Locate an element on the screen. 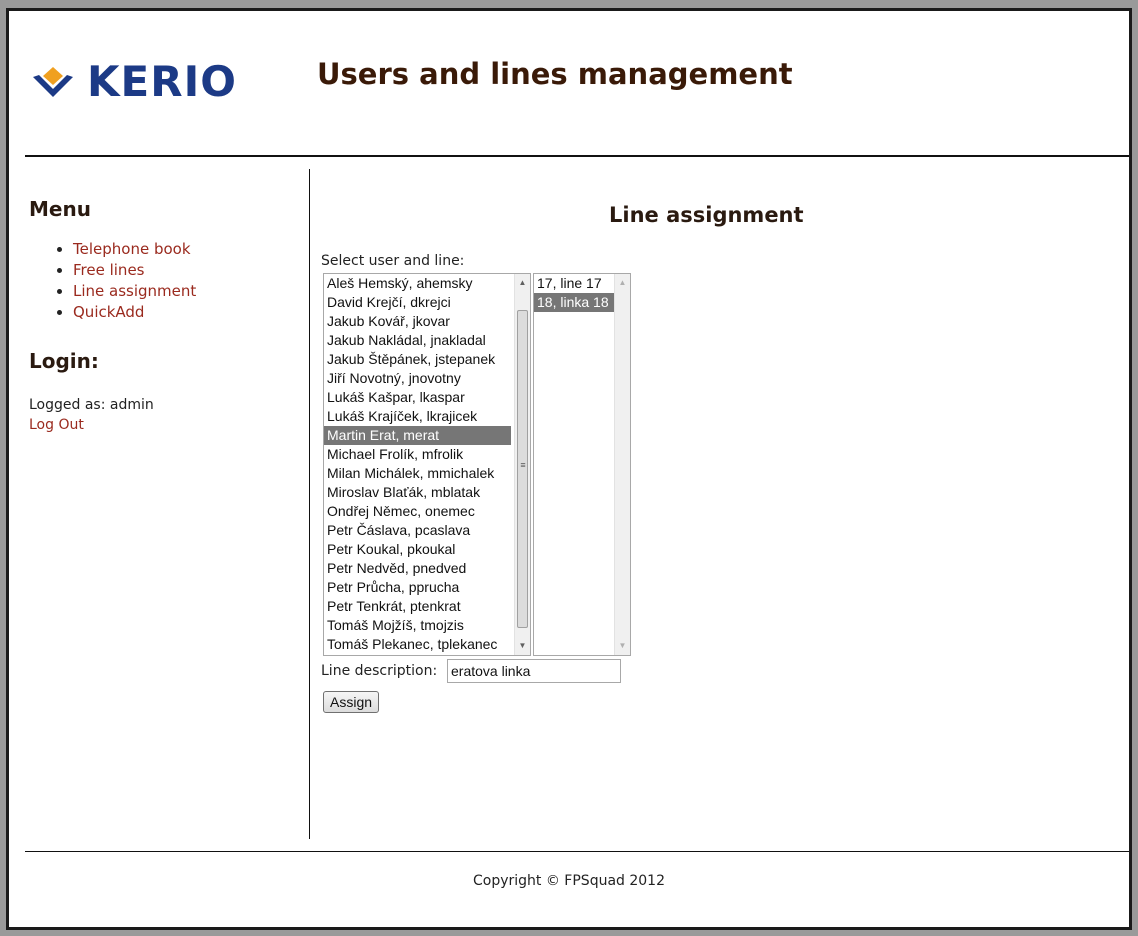 The image size is (1138, 936). user-option: Petr Tenkrát, ptenkrat is located at coordinates (417, 606).